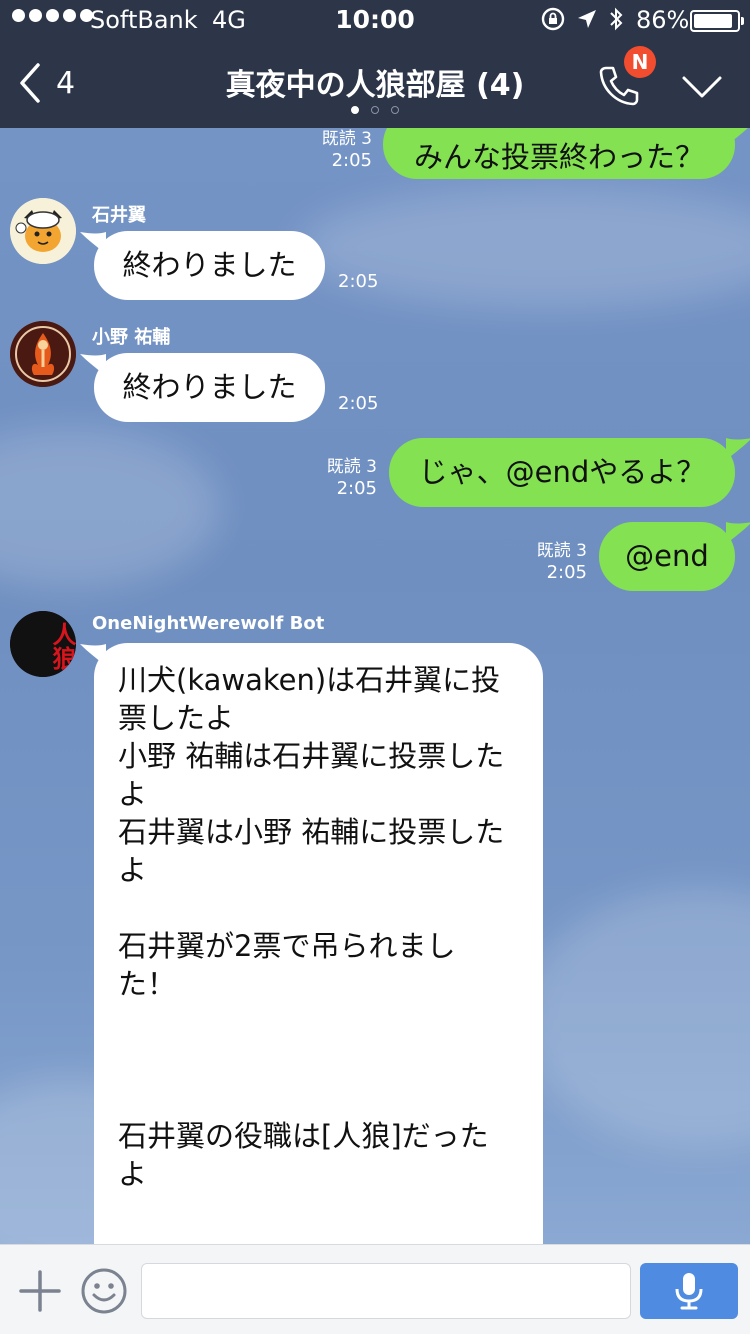 This screenshot has width=750, height=1334. What do you see at coordinates (386, 1291) in the screenshot?
I see `message-input` at bounding box center [386, 1291].